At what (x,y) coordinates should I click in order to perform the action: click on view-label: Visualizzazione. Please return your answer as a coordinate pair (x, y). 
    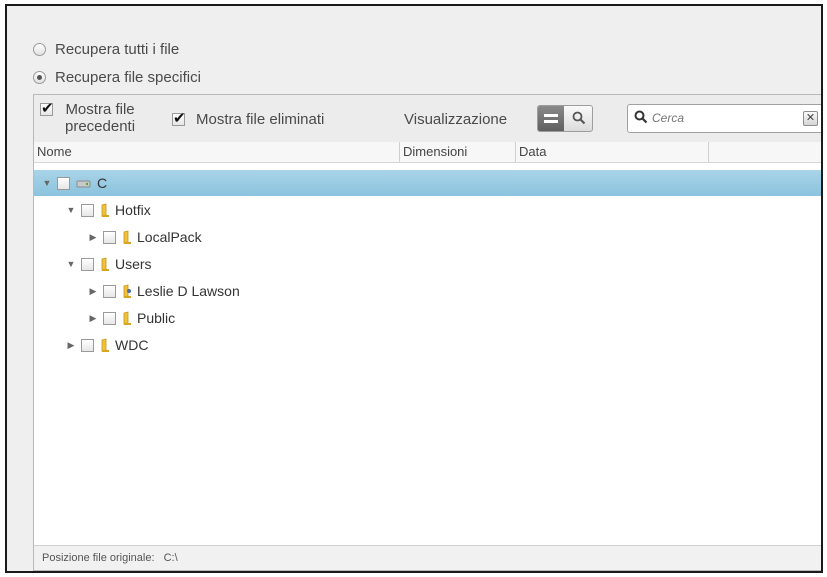
    Looking at the image, I should click on (456, 119).